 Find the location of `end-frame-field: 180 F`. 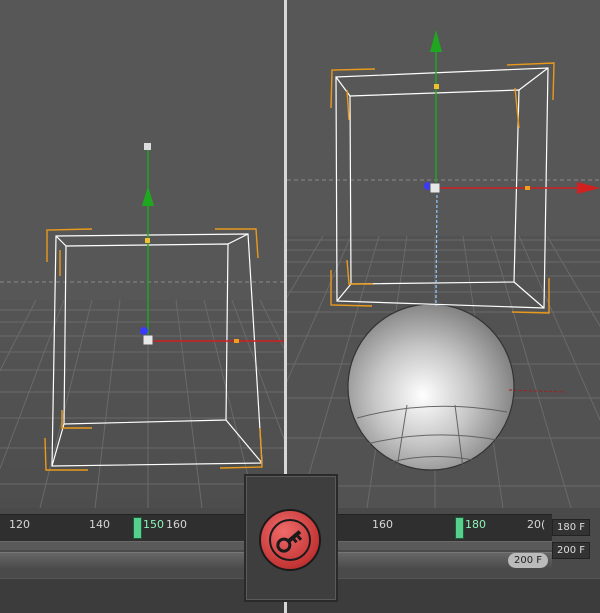

end-frame-field: 180 F is located at coordinates (571, 527).